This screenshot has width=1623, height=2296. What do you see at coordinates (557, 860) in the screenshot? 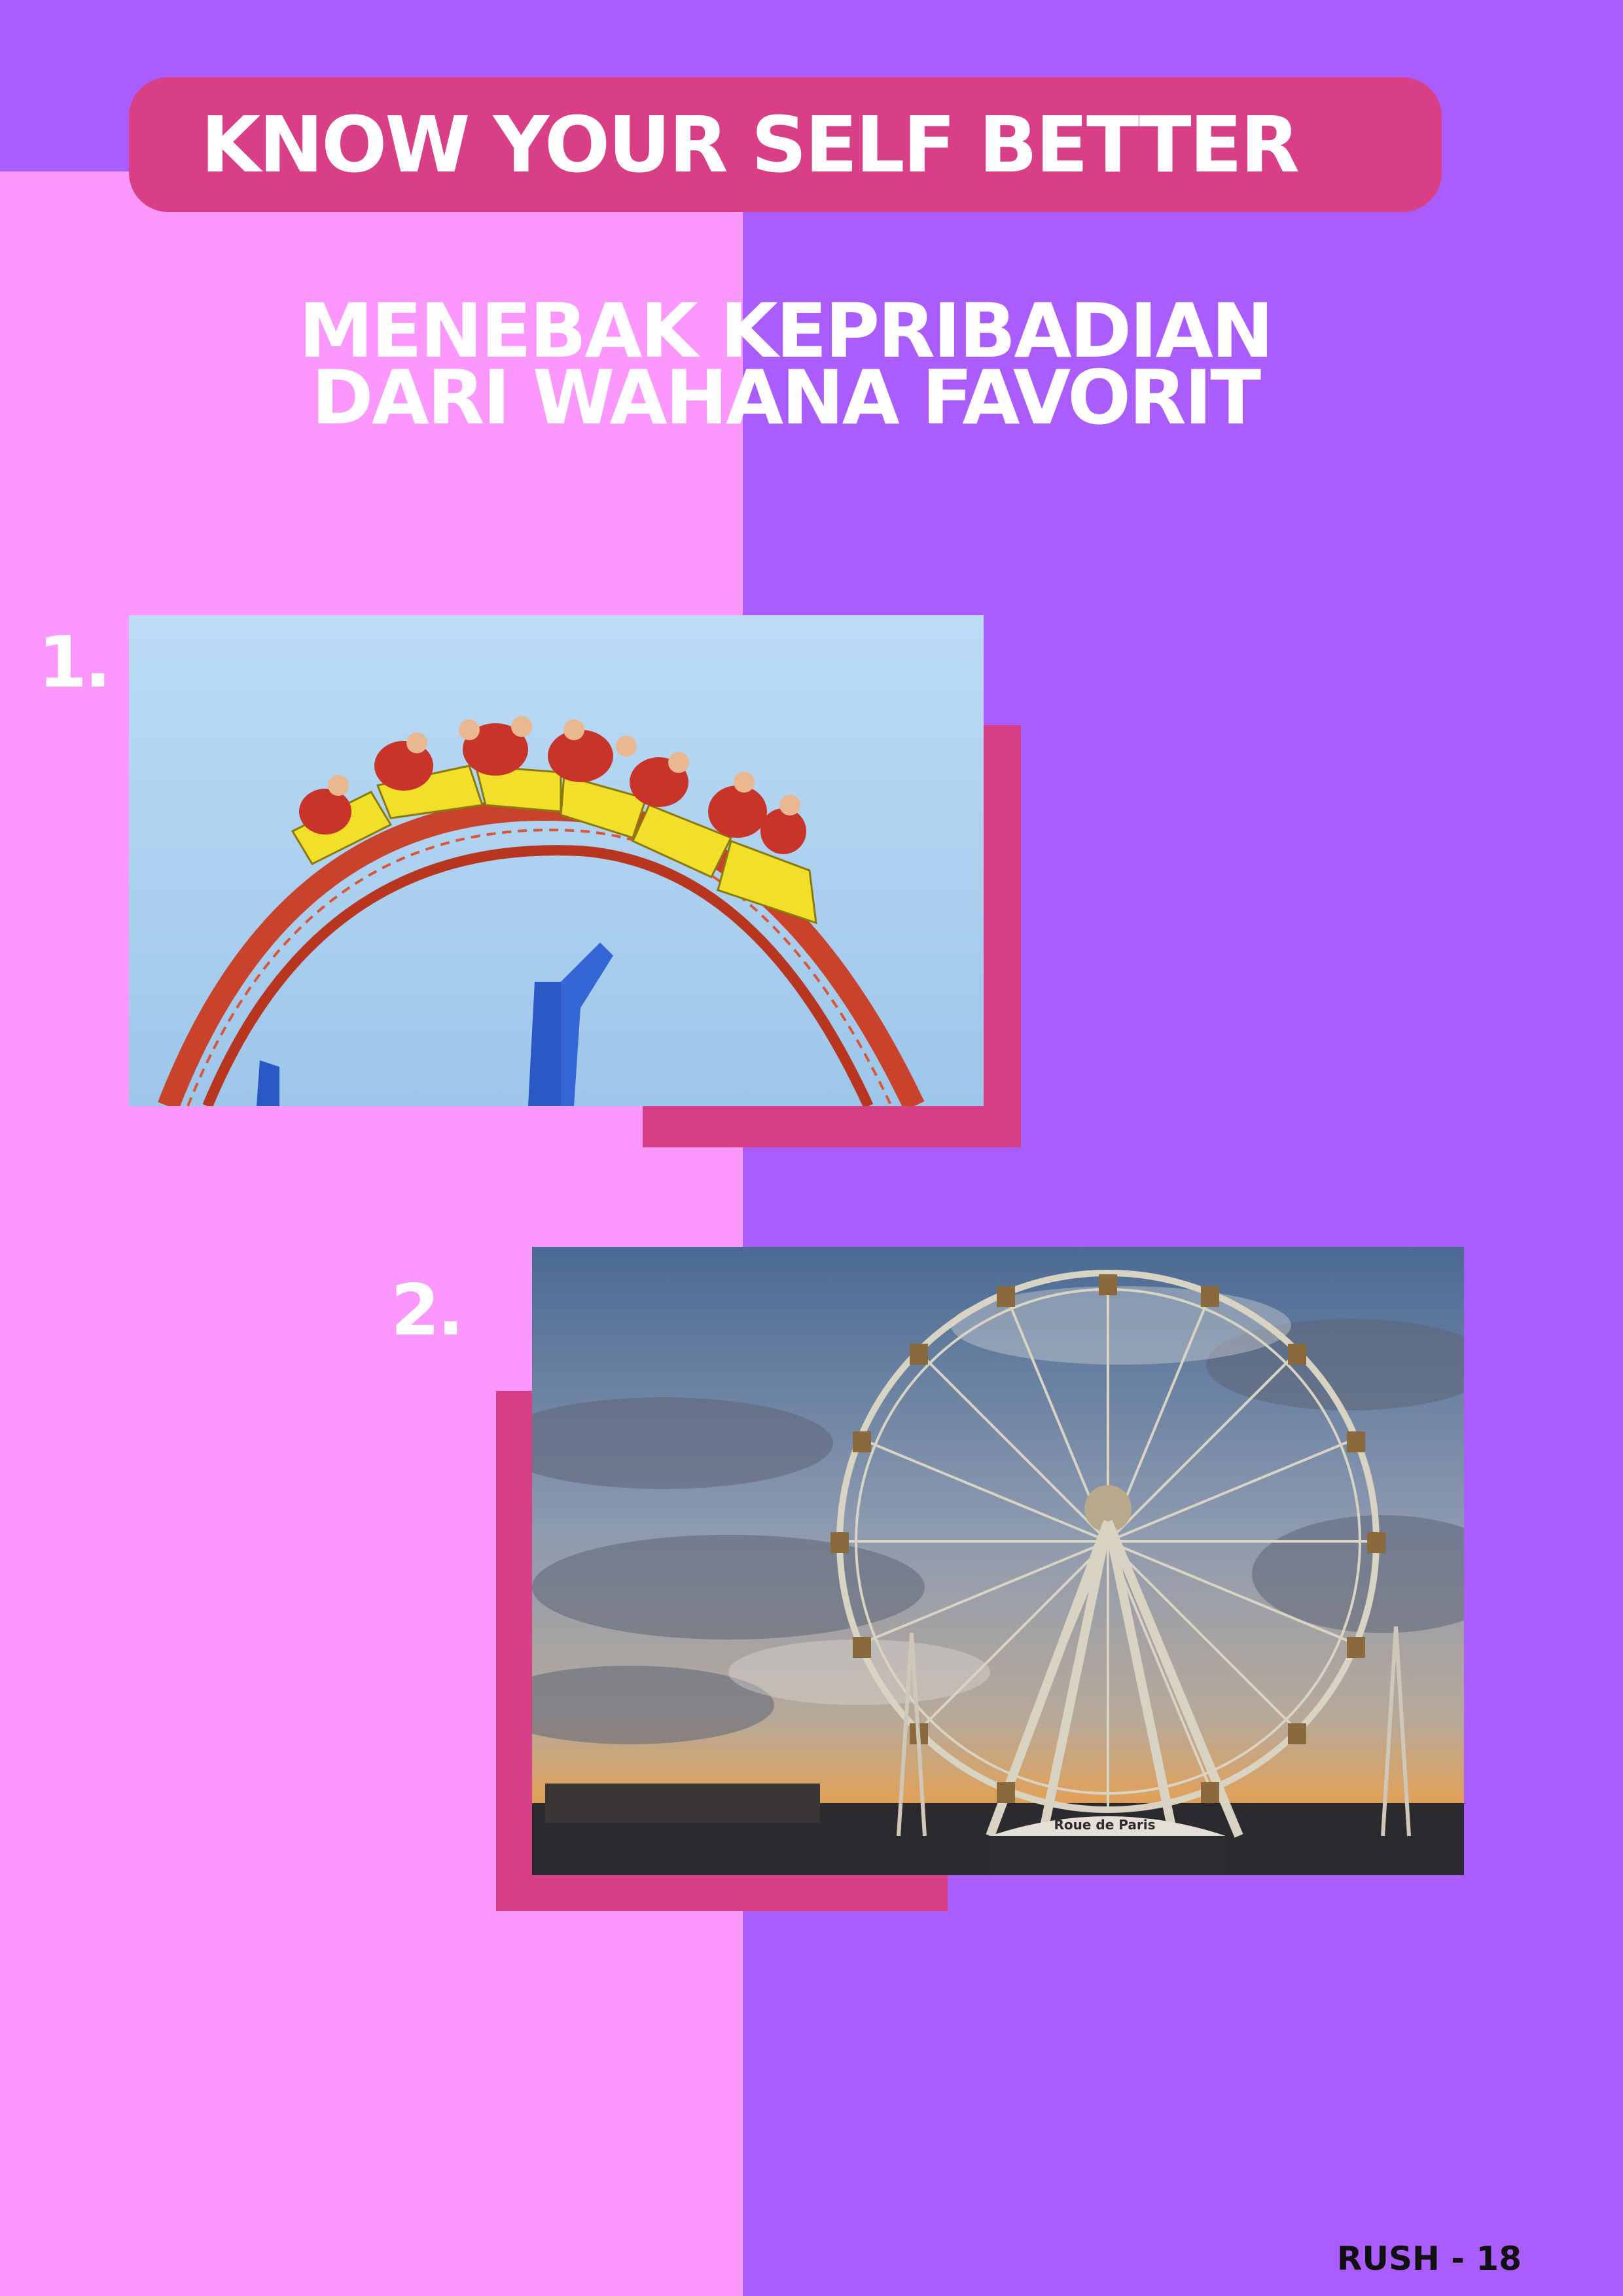
I see `roller-coaster-photo` at bounding box center [557, 860].